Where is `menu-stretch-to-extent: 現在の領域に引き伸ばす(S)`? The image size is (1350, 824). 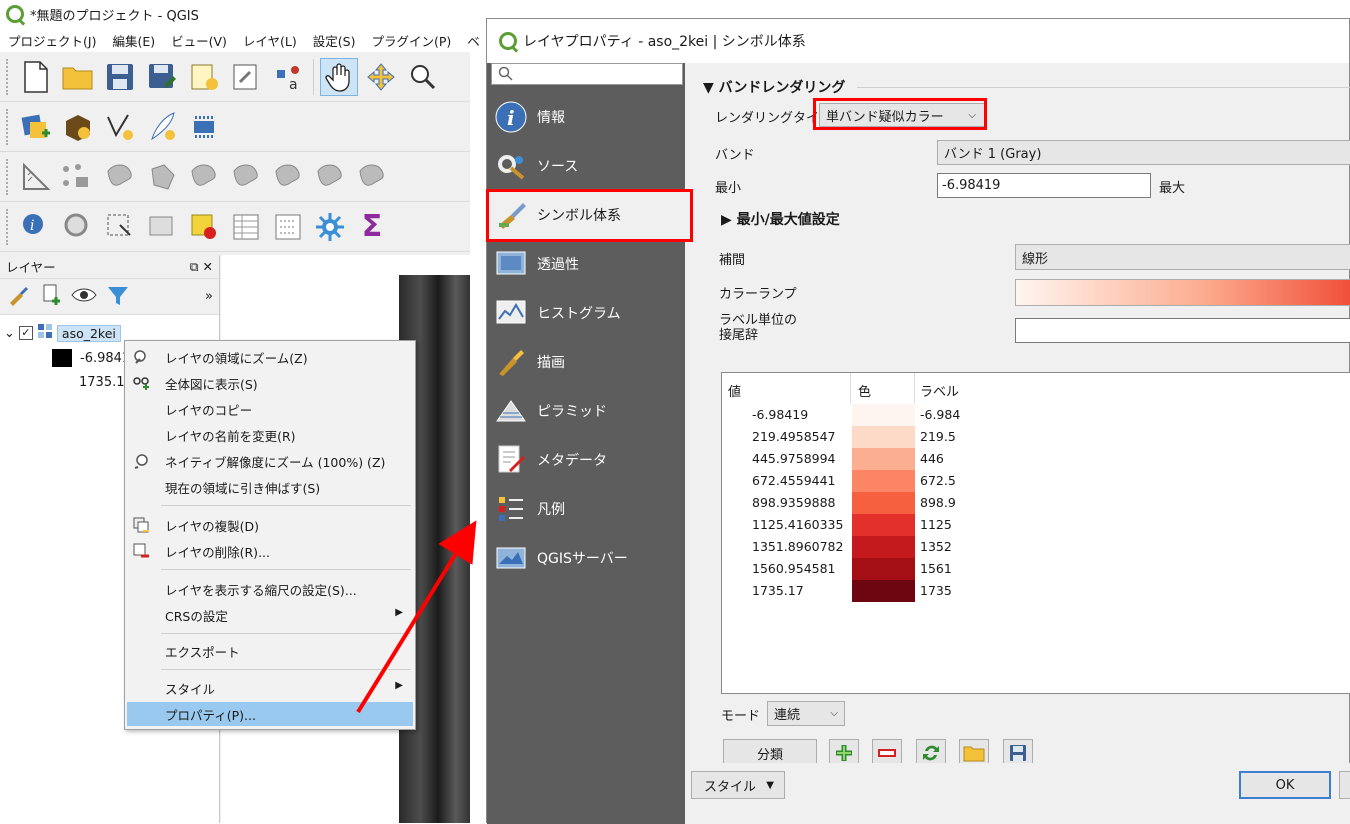 menu-stretch-to-extent: 現在の領域に引き伸ばす(S) is located at coordinates (270, 487).